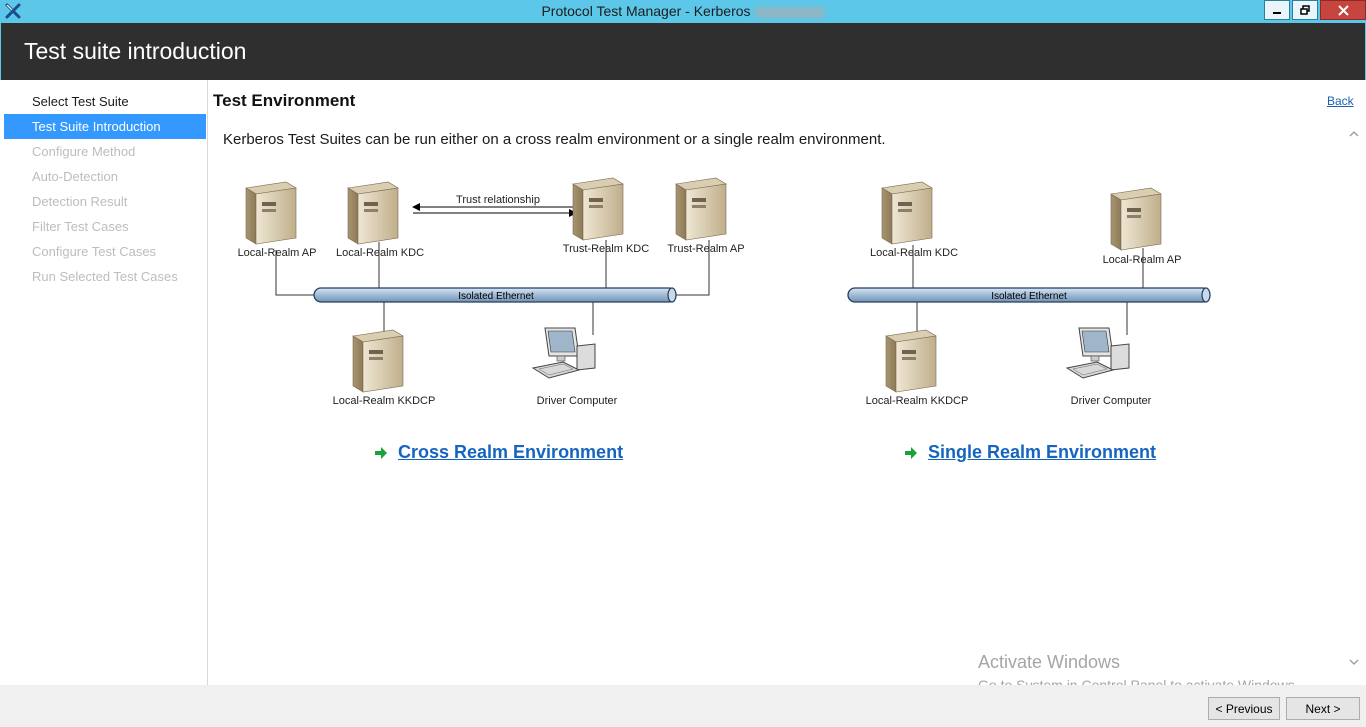 This screenshot has width=1366, height=727. I want to click on cross-driver-label: Driver Computer, so click(577, 401).